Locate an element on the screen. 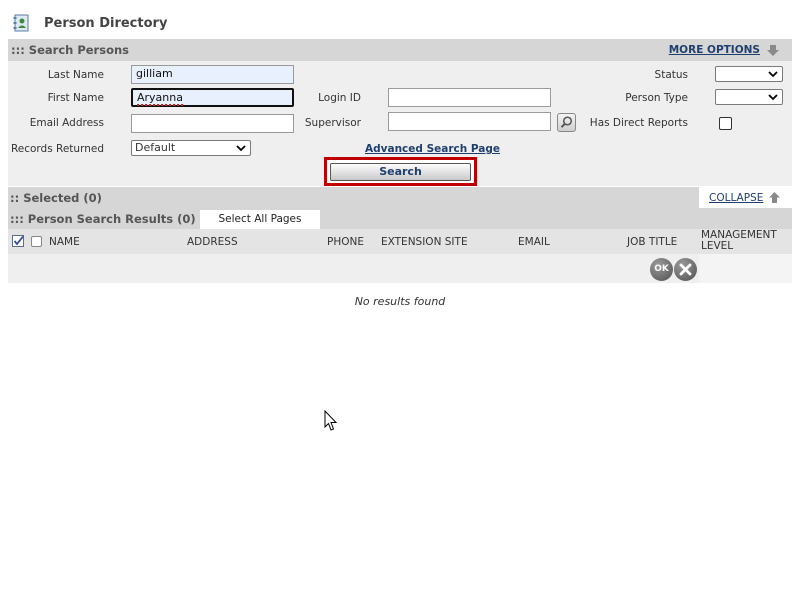 The height and width of the screenshot is (599, 800). records-returned-value: Default is located at coordinates (155, 147).